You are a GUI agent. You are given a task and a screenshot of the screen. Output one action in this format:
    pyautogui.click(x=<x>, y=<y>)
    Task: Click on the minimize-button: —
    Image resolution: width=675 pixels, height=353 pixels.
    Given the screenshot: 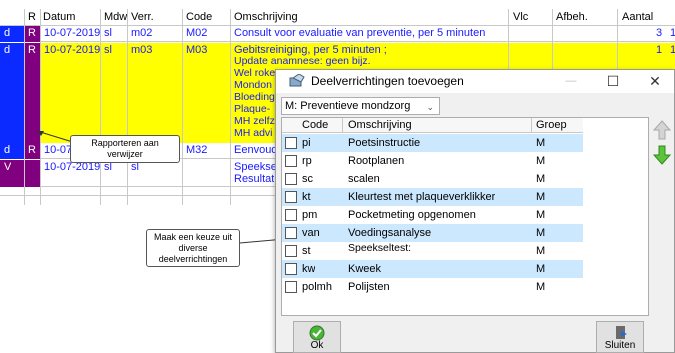 What is the action you would take?
    pyautogui.click(x=571, y=81)
    